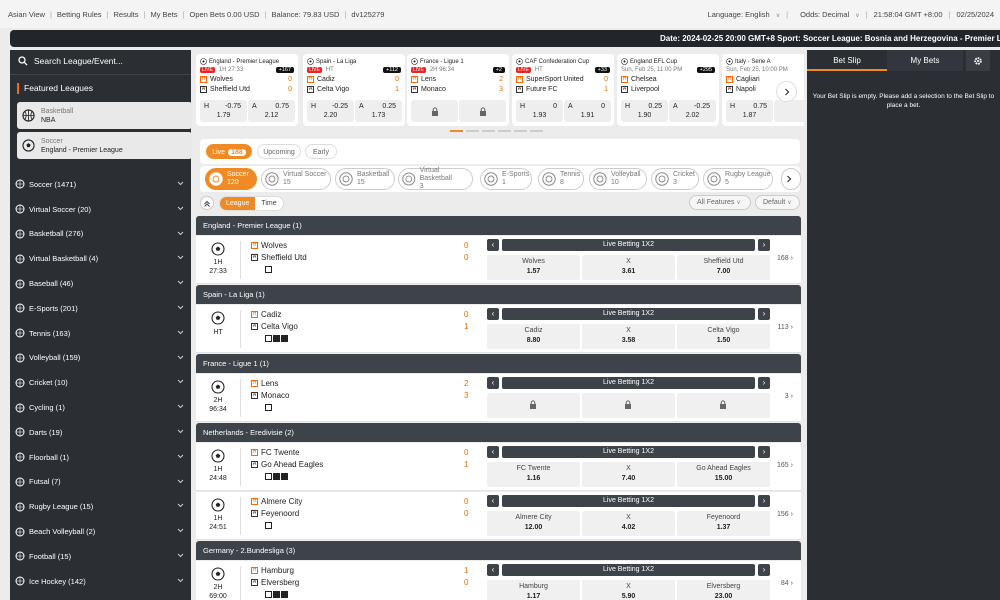 Image resolution: width=1000 pixels, height=600 pixels. I want to click on tab-my-bets: My Bets, so click(925, 60).